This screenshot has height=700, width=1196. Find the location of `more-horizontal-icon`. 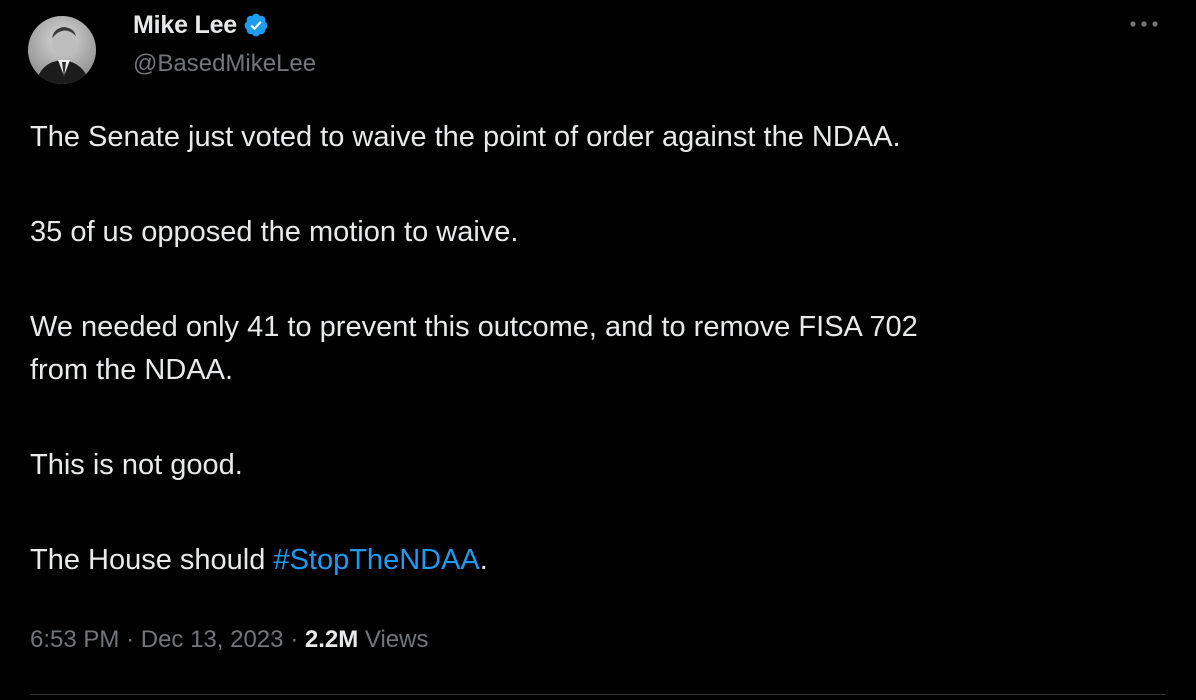

more-horizontal-icon is located at coordinates (1144, 24).